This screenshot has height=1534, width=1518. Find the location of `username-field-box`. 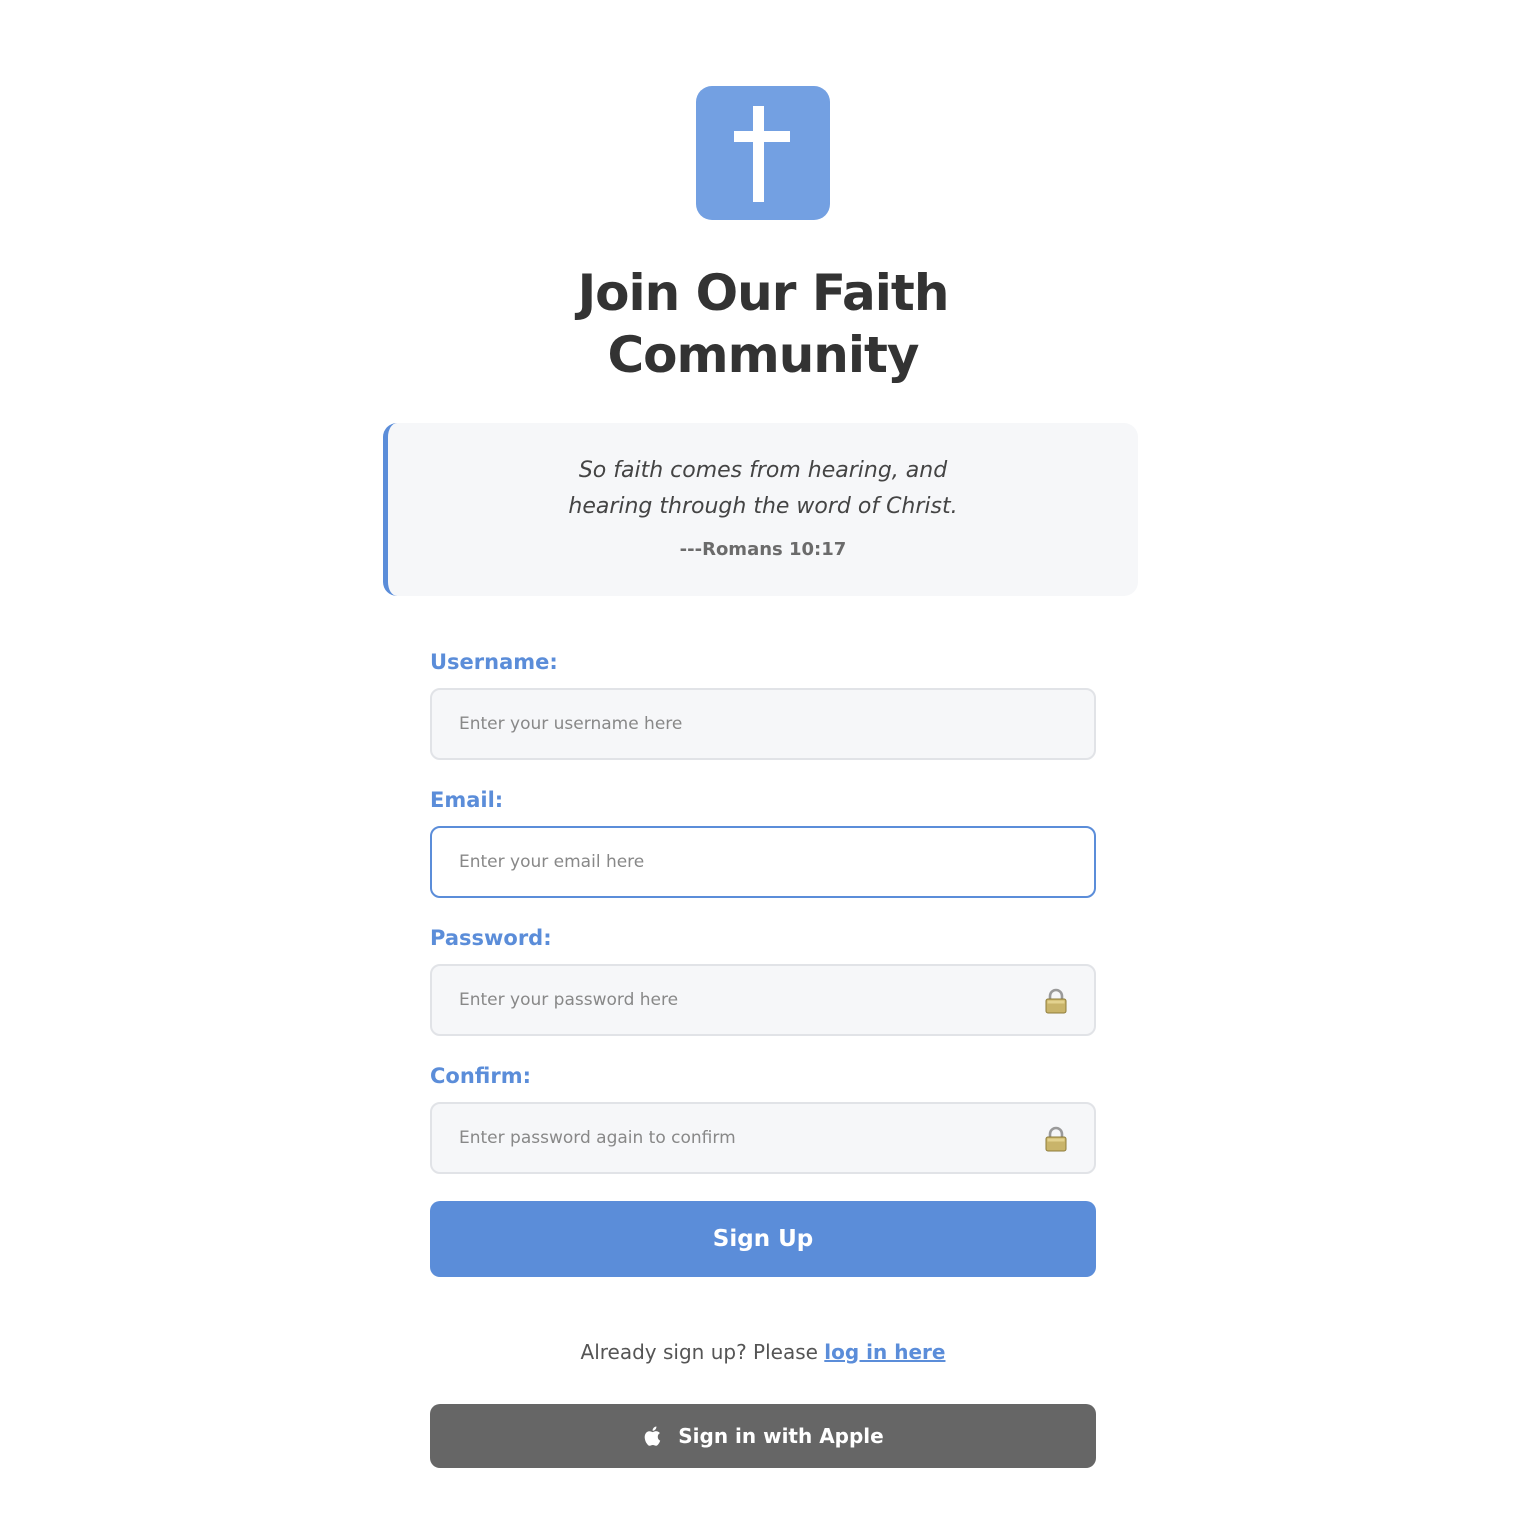

username-field-box is located at coordinates (763, 724).